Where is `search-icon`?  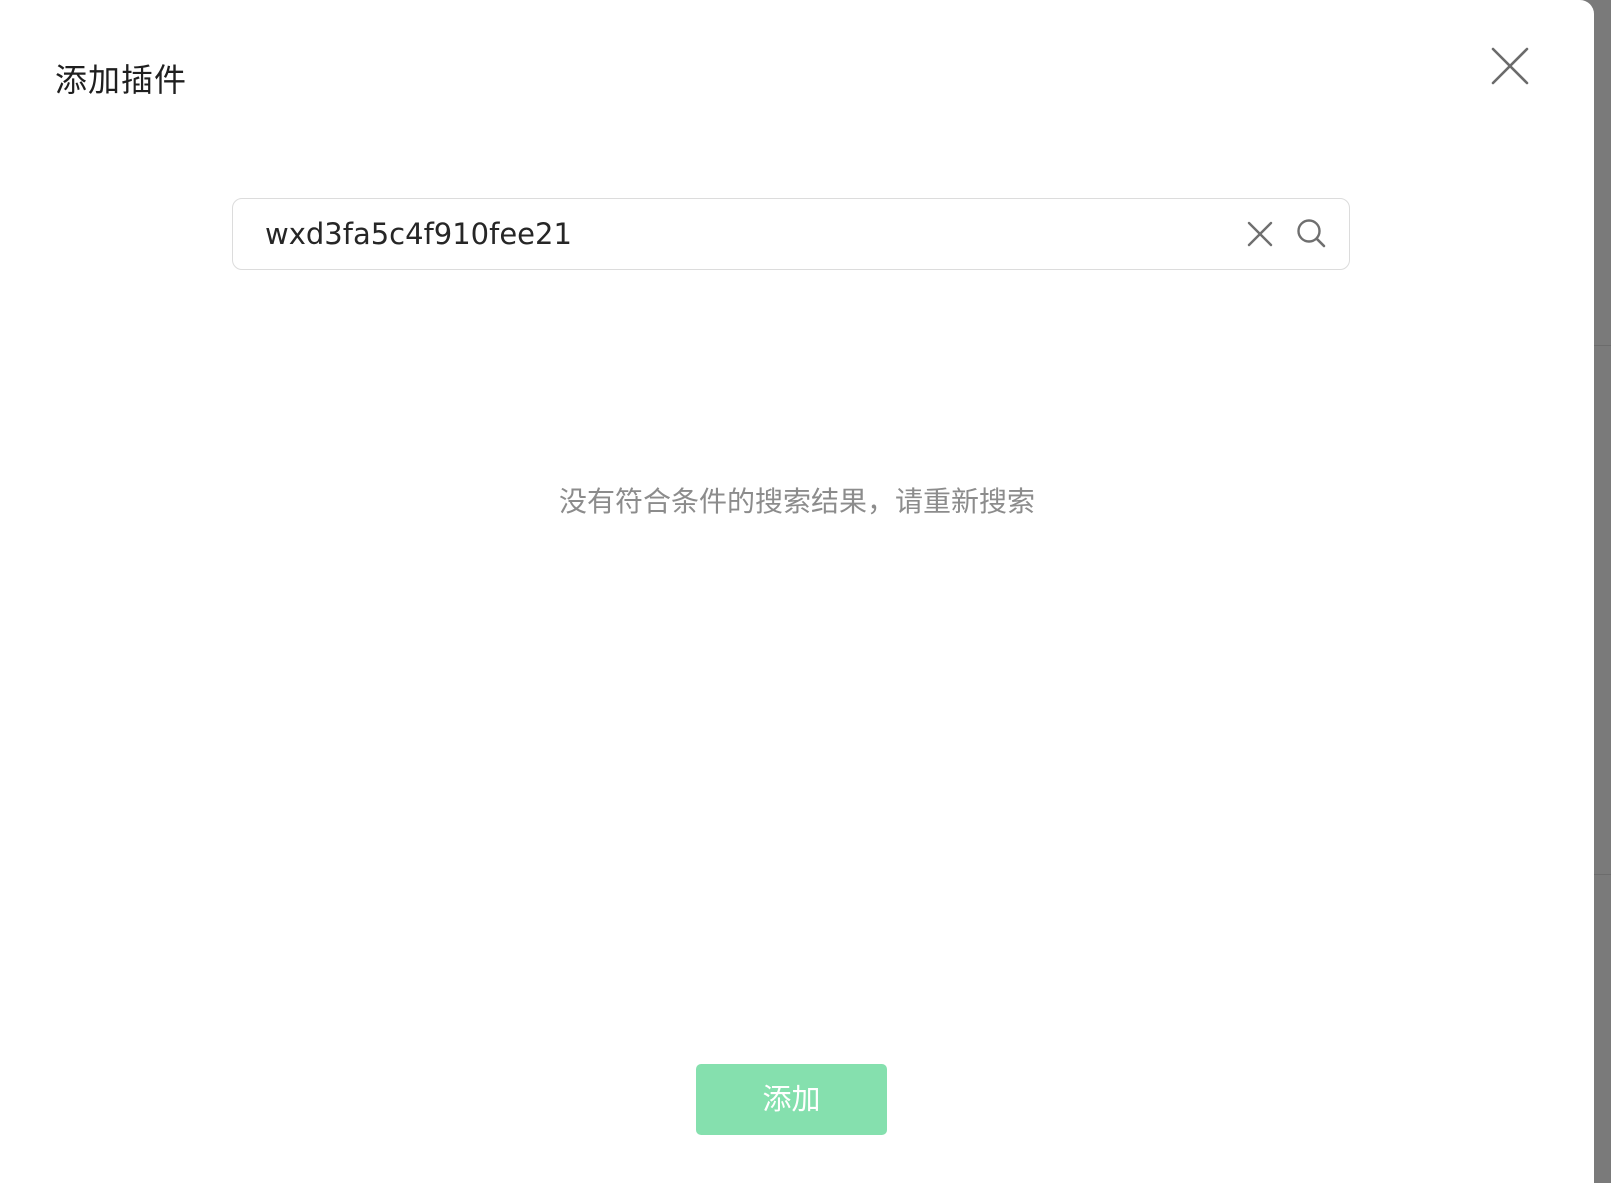 search-icon is located at coordinates (1311, 233).